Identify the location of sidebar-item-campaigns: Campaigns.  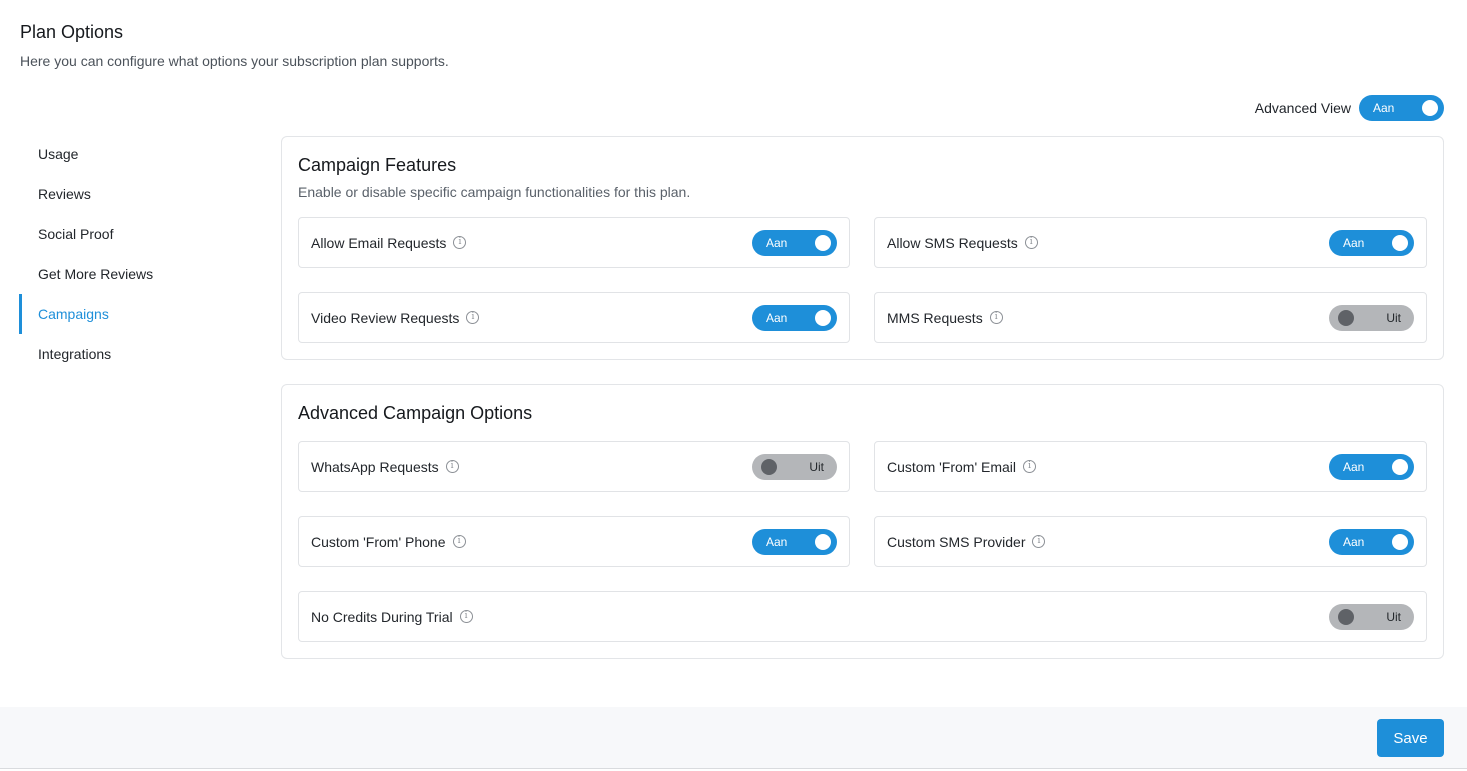
(129, 314).